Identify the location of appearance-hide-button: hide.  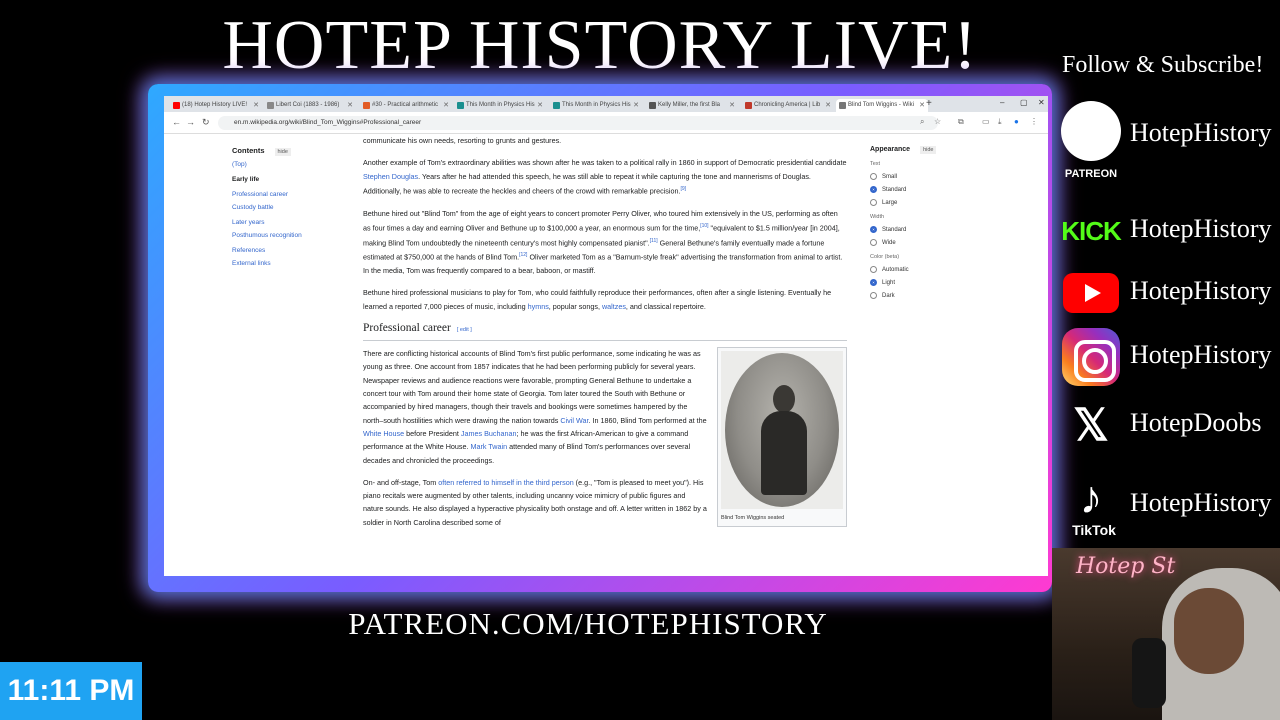
(928, 150).